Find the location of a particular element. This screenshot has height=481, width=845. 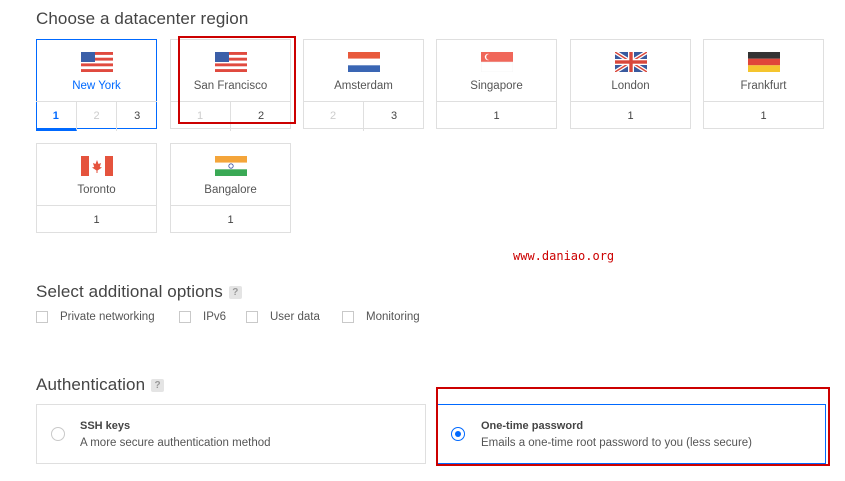

region-card-amsterdam: Amsterdam 2 3 is located at coordinates (363, 85).